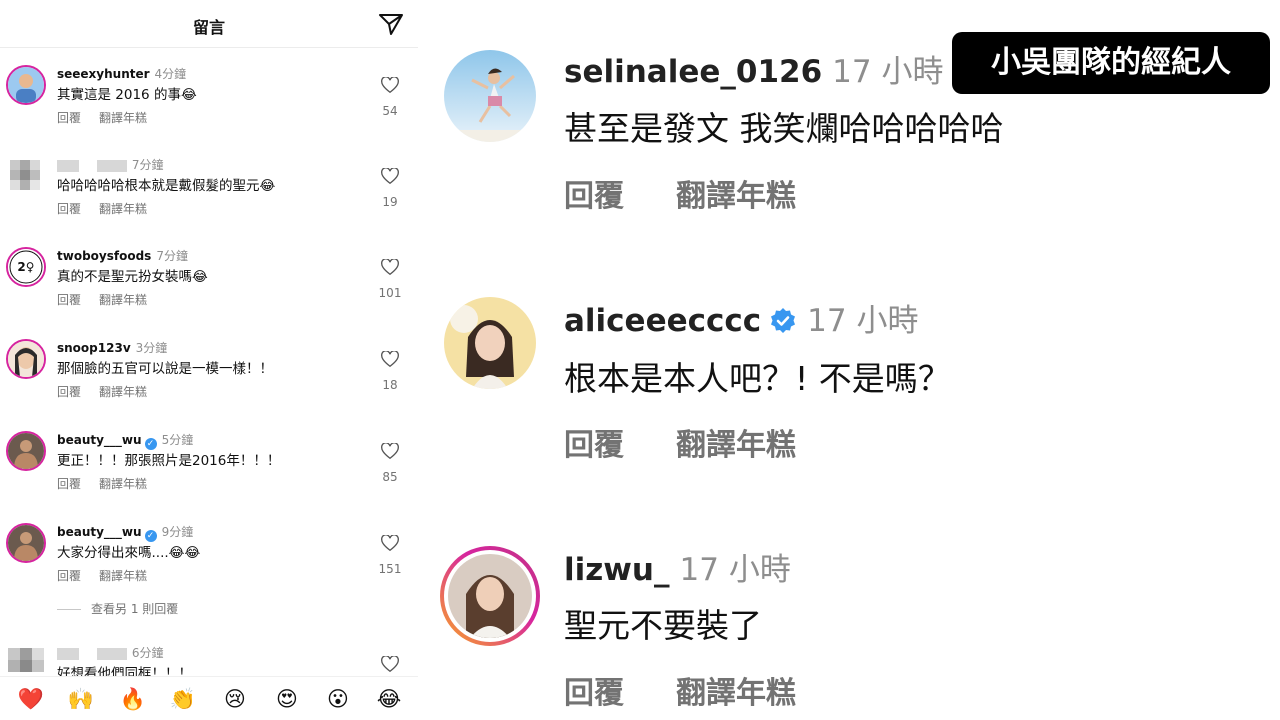 The image size is (1280, 720). I want to click on story-ring-avatar, so click(490, 596).